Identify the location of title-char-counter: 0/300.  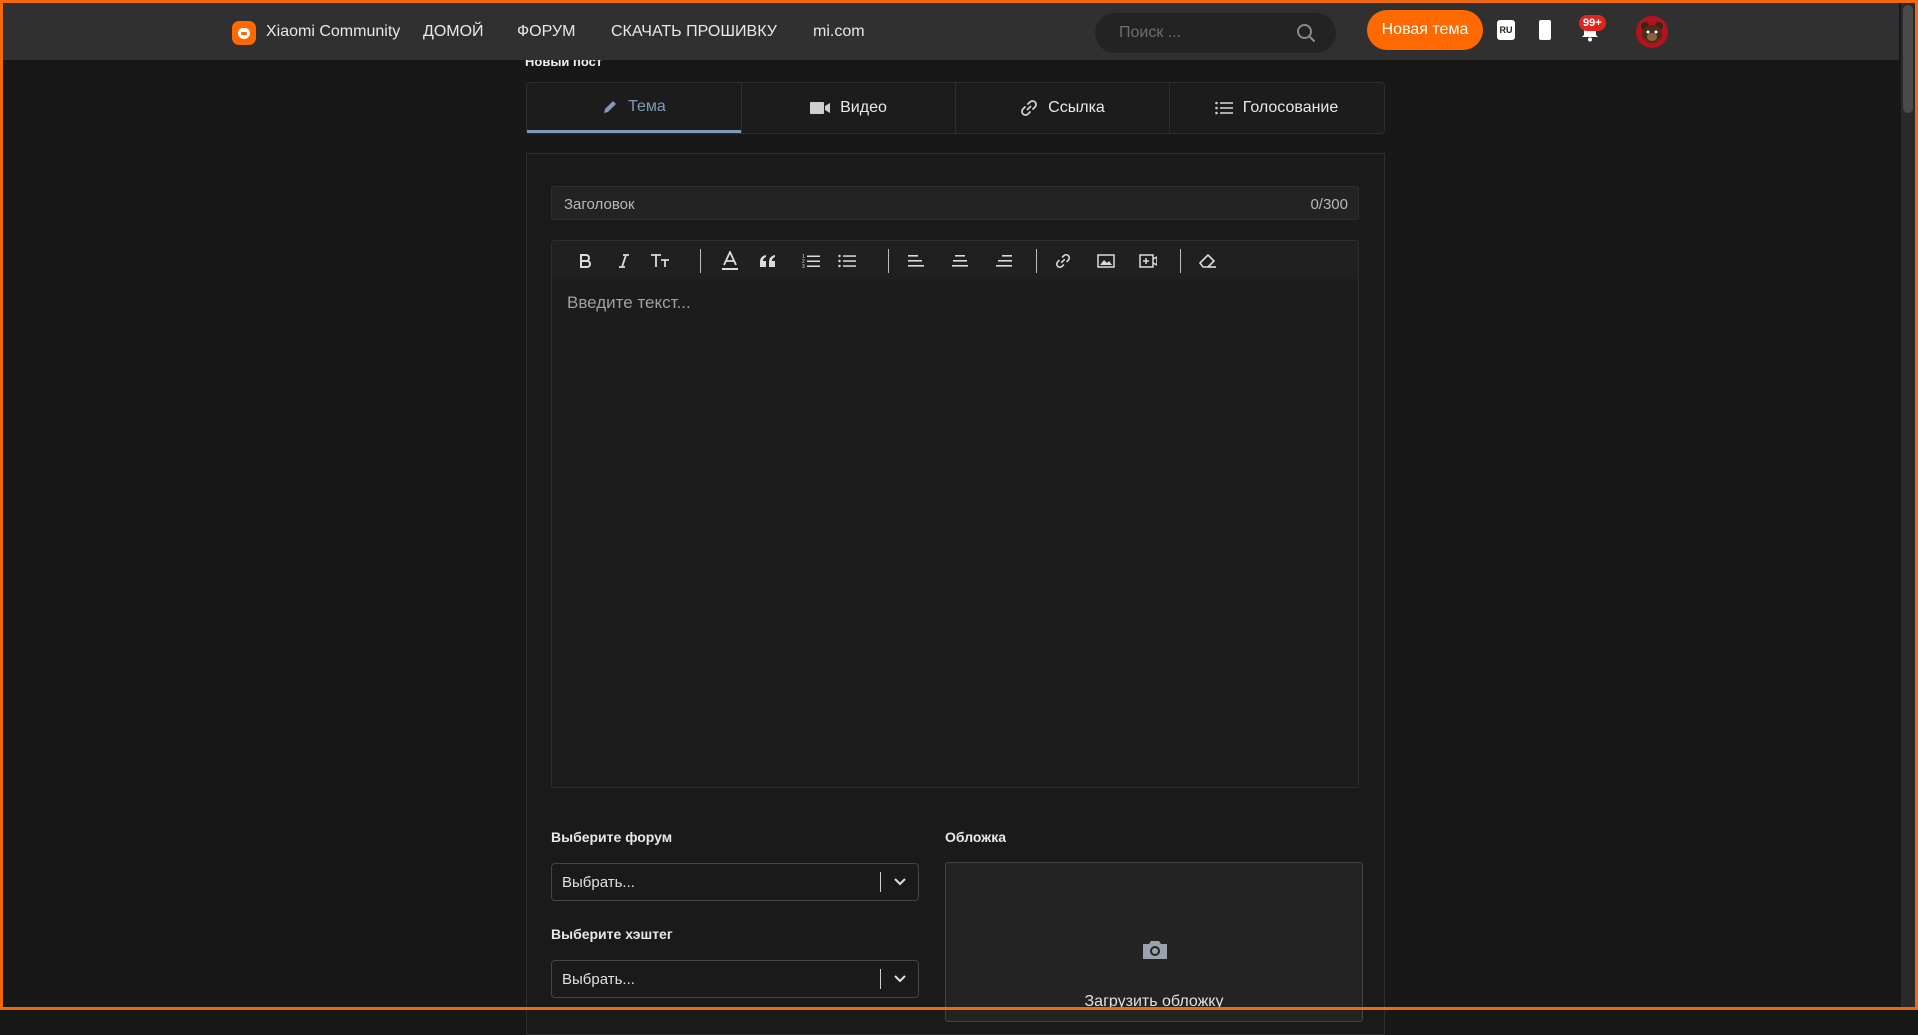
(1329, 204).